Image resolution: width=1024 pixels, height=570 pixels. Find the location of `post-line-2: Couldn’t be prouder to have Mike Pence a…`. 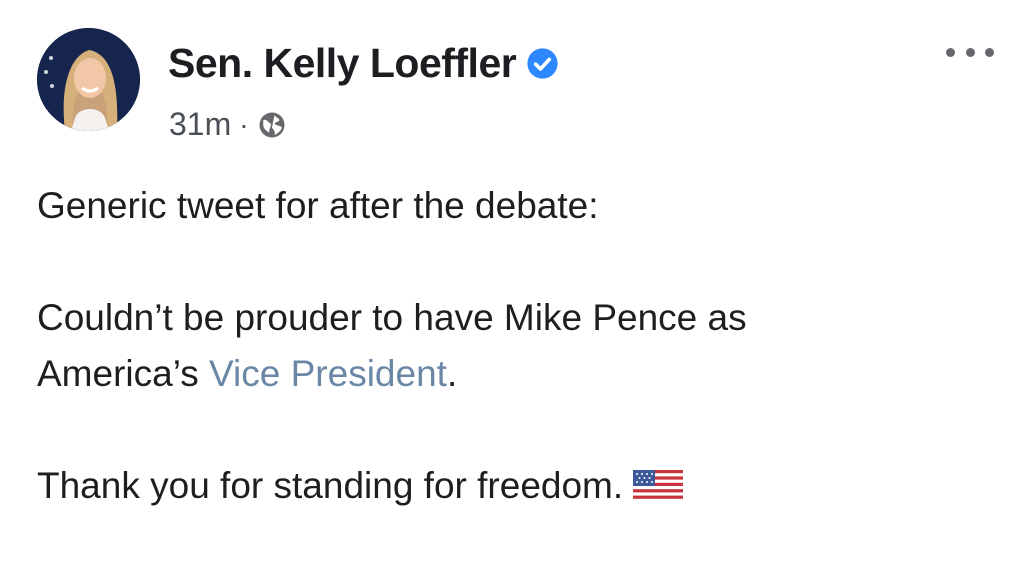

post-line-2: Couldn’t be prouder to have Mike Pence a… is located at coordinates (392, 317).